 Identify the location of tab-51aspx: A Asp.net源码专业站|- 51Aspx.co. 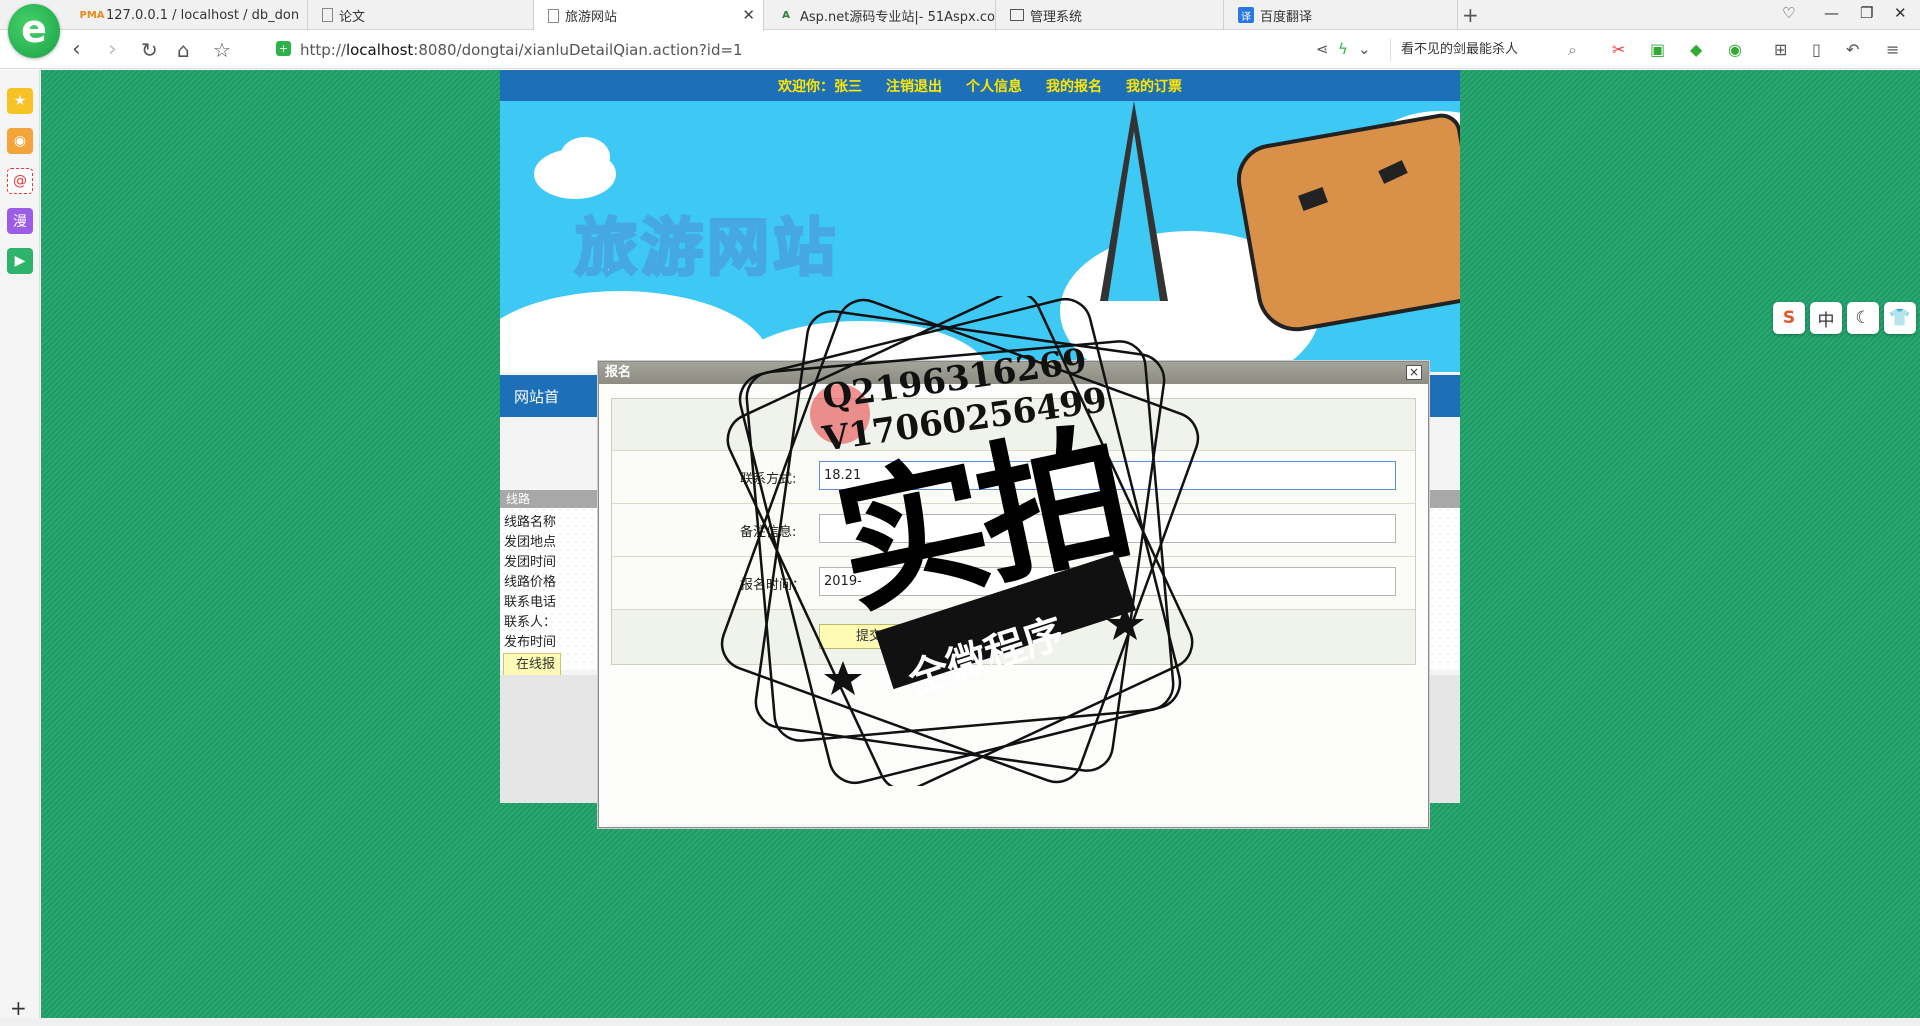
(880, 15).